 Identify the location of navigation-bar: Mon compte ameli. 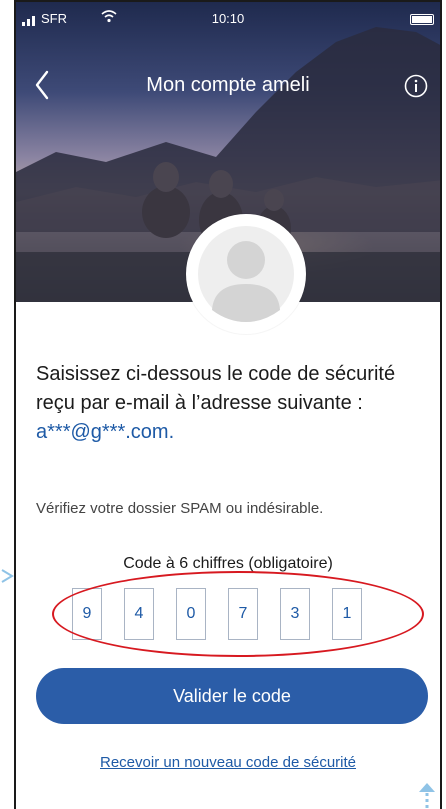
(228, 86).